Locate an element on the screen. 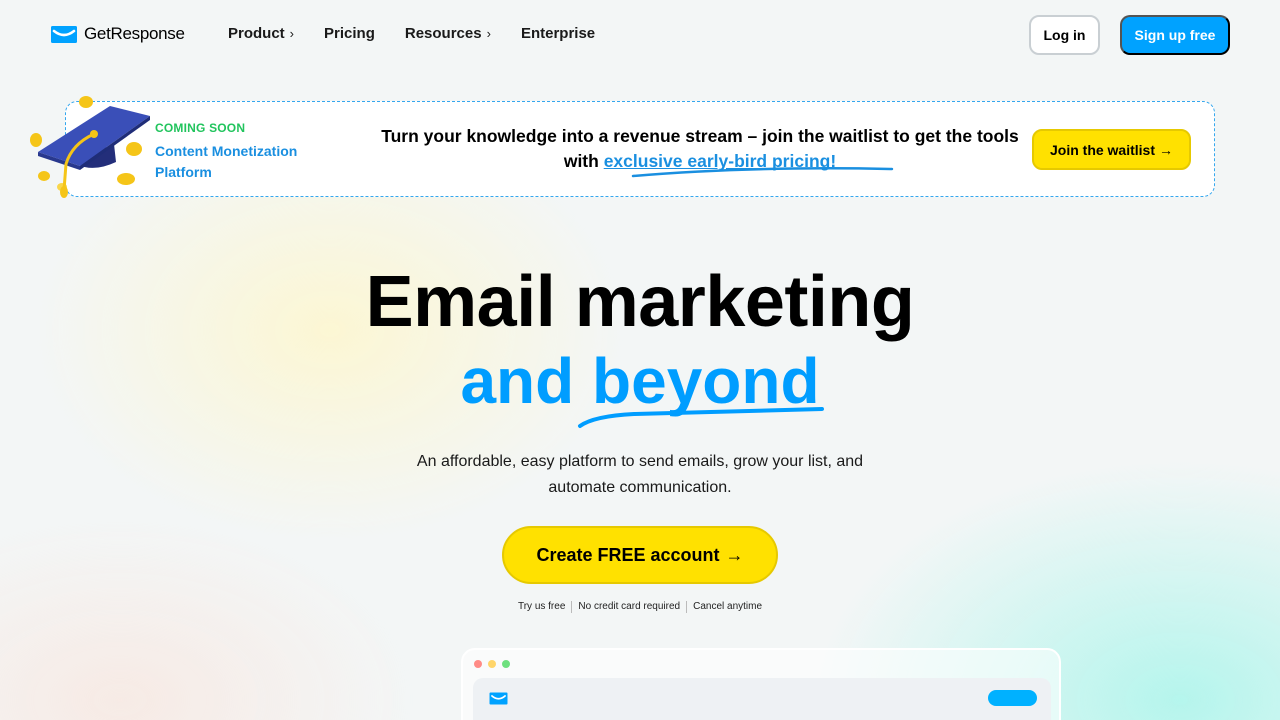  brand-name: GetResponse is located at coordinates (134, 33).